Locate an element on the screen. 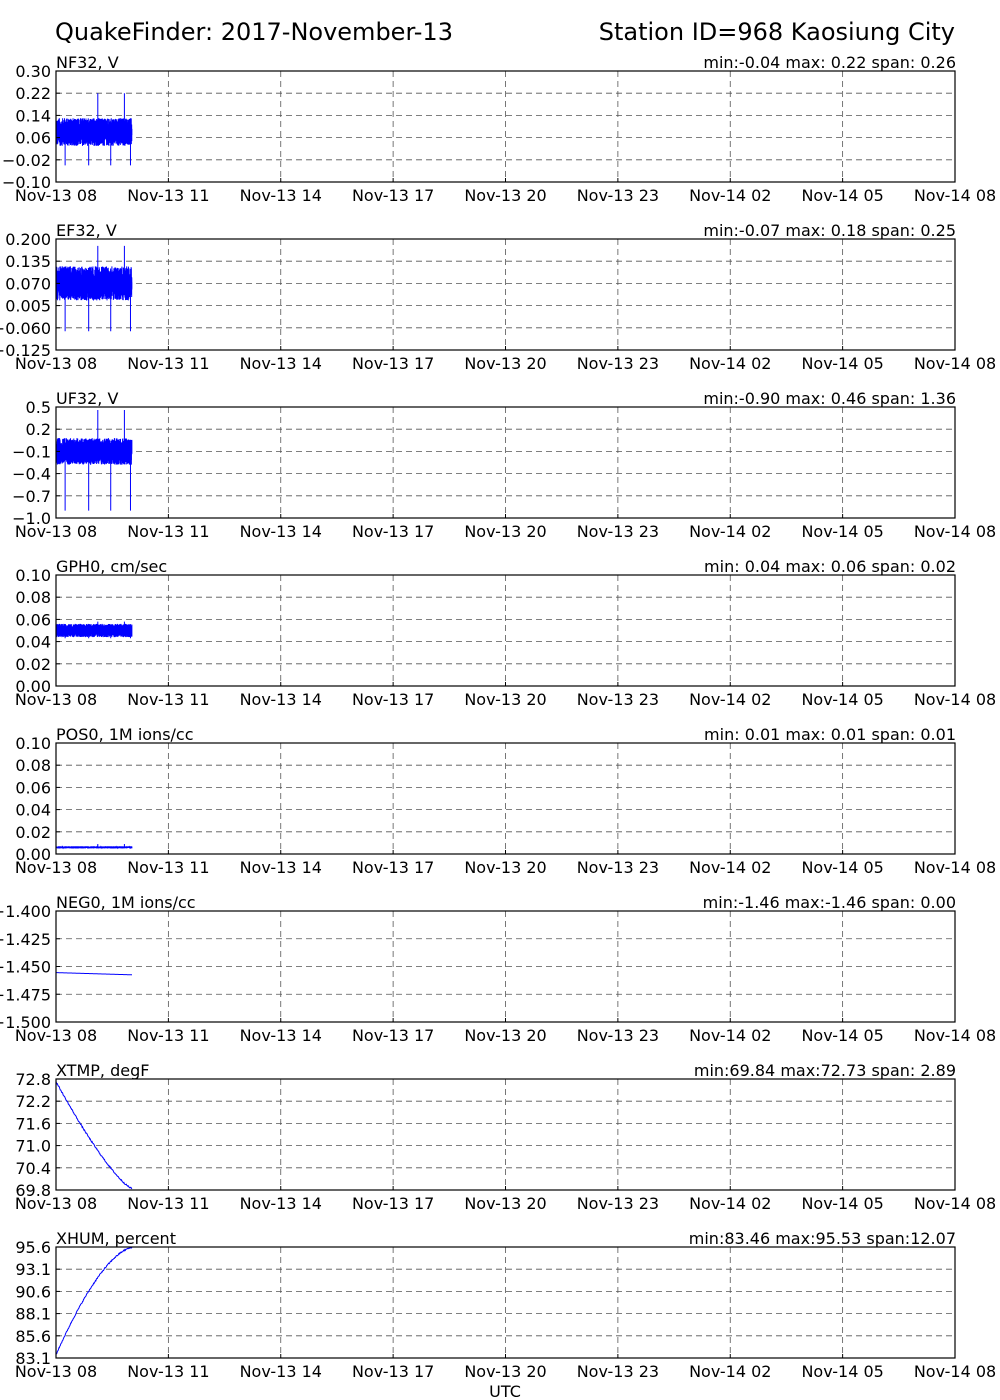  y-tick-label: 71.0 is located at coordinates (33, 1146).